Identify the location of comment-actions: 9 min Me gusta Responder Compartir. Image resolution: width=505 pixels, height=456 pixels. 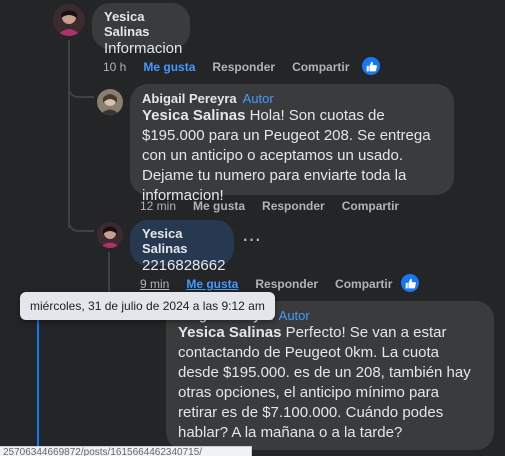
(274, 284).